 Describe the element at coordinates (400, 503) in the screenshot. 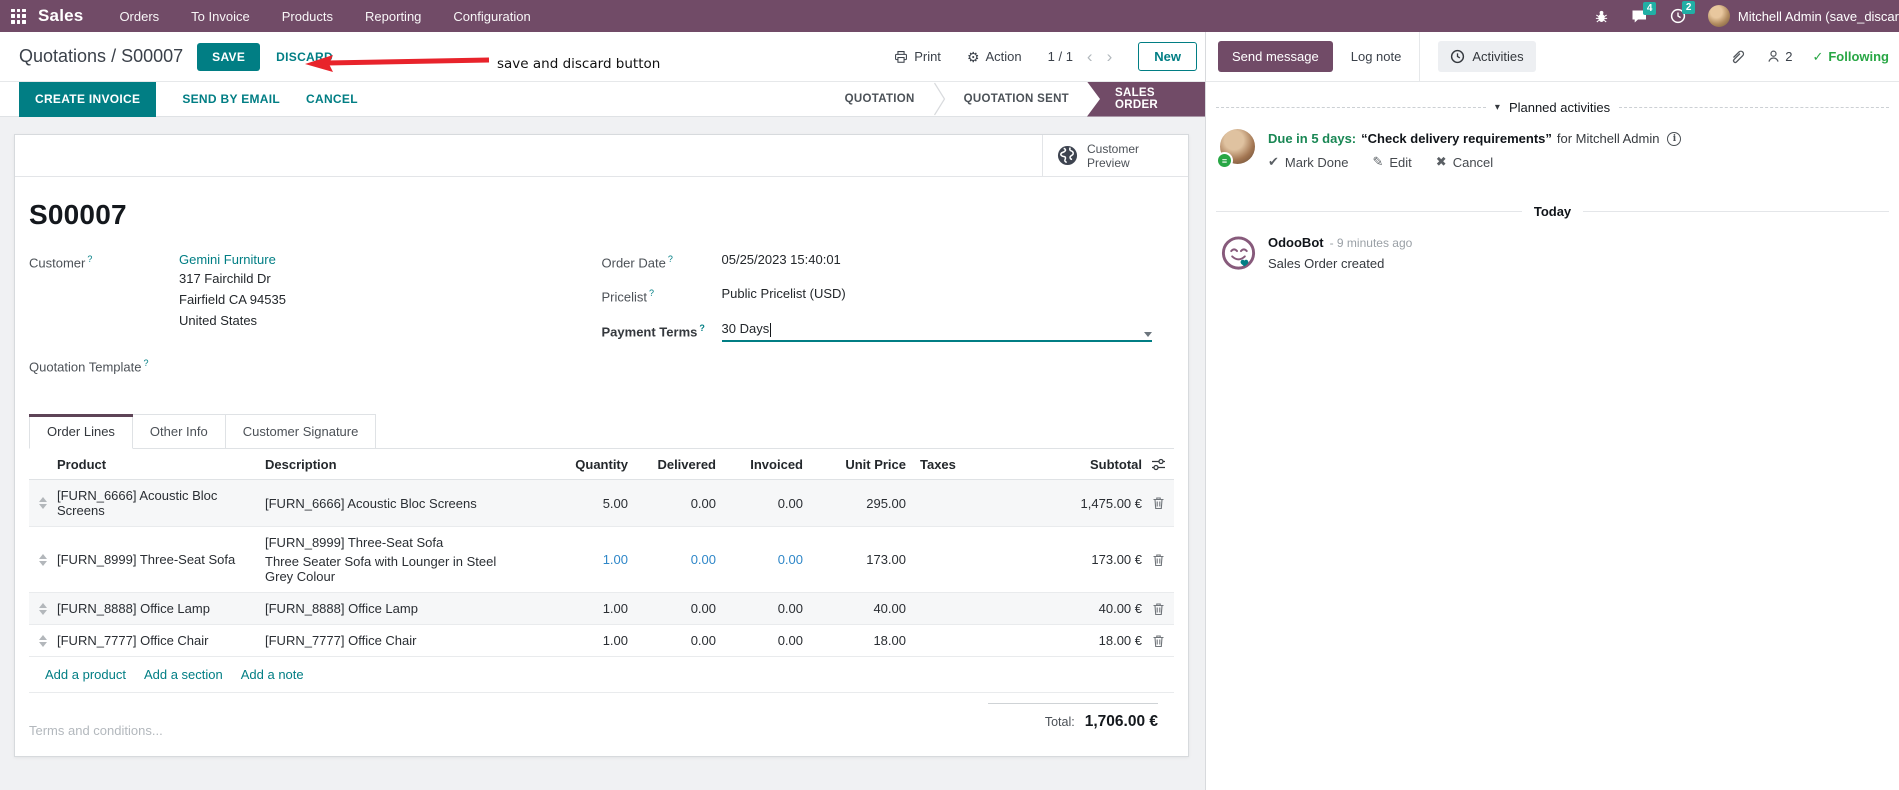

I see `cell-description: [FURN_6666] Acoustic Bloc Screens` at that location.